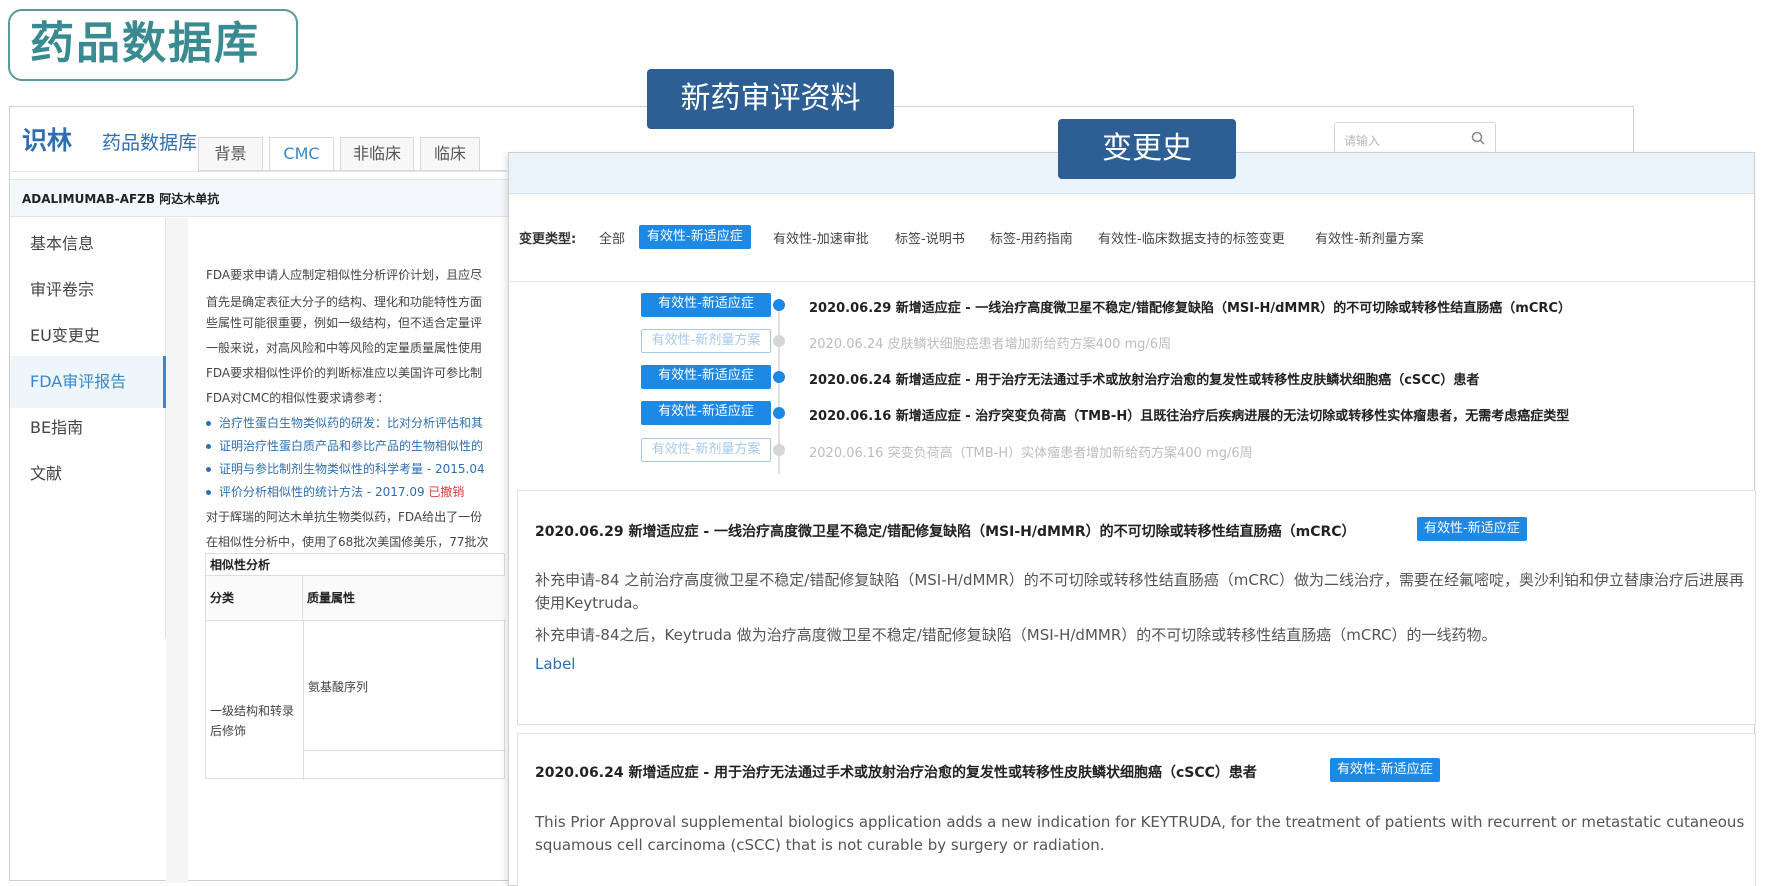 This screenshot has width=1767, height=886. Describe the element at coordinates (344, 323) in the screenshot. I see `body-paragraph: 些属性可能很重要，例如一级结构，但不适合定量评` at that location.